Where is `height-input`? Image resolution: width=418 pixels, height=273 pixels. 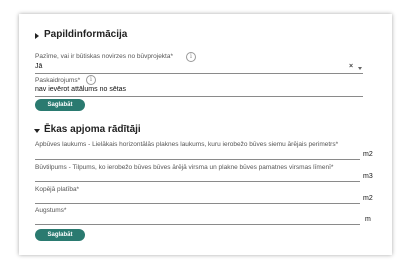 height-input is located at coordinates (197, 224).